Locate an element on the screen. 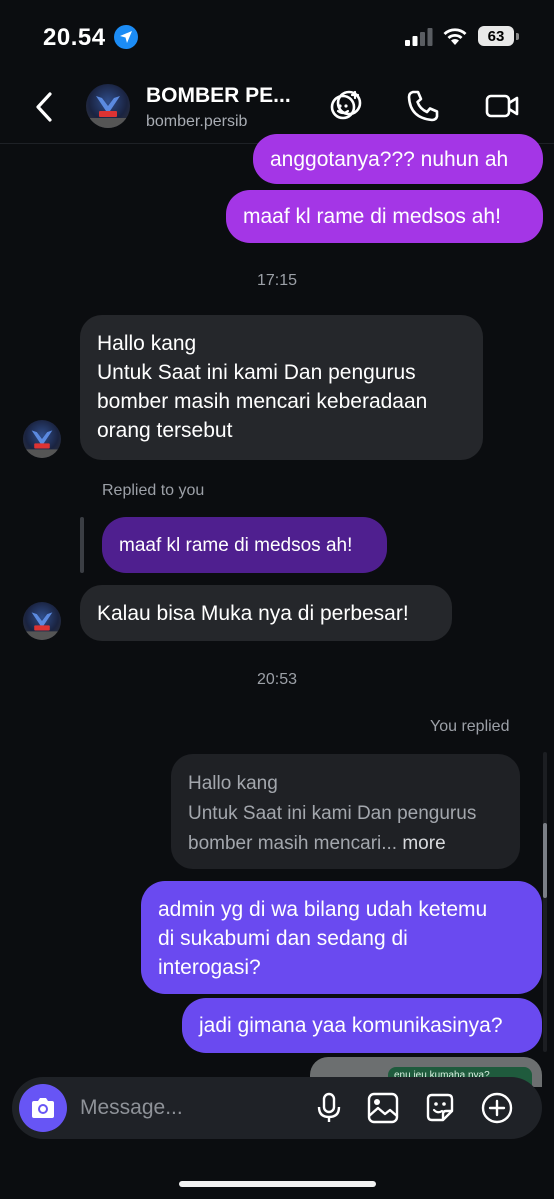  message-composer is located at coordinates (277, 1108).